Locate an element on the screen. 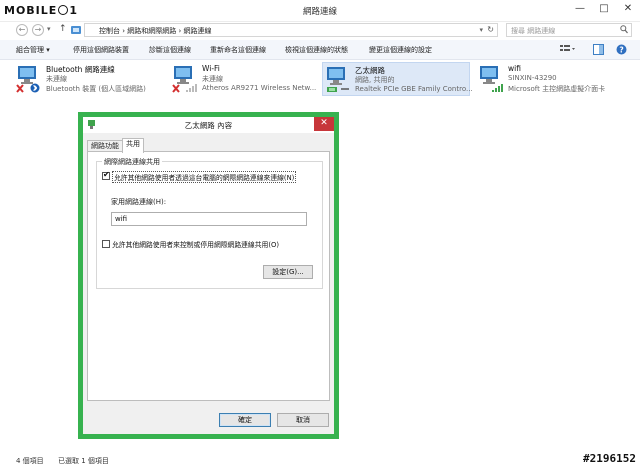 The width and height of the screenshot is (640, 472). address-dropdown-icon: ▾ is located at coordinates (481, 30).